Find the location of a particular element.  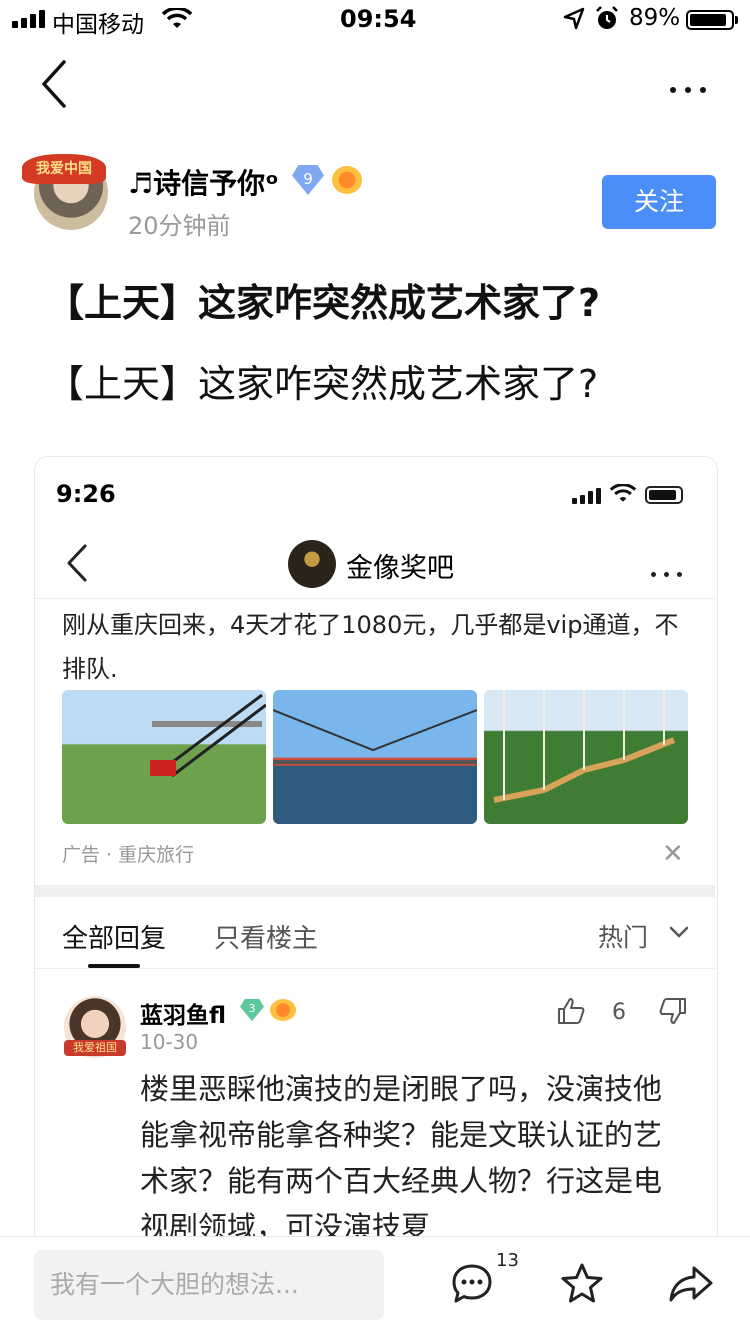

share-icon is located at coordinates (691, 1284).